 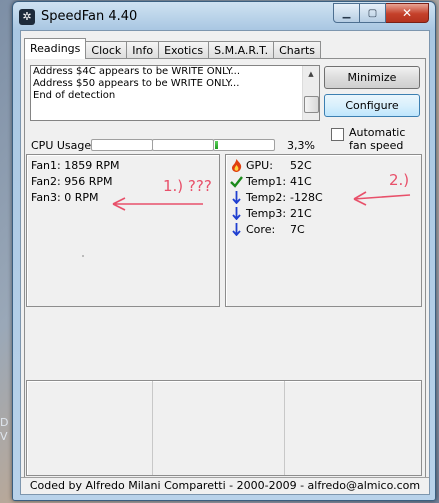 What do you see at coordinates (372, 77) in the screenshot?
I see `minimize-button: Minimize` at bounding box center [372, 77].